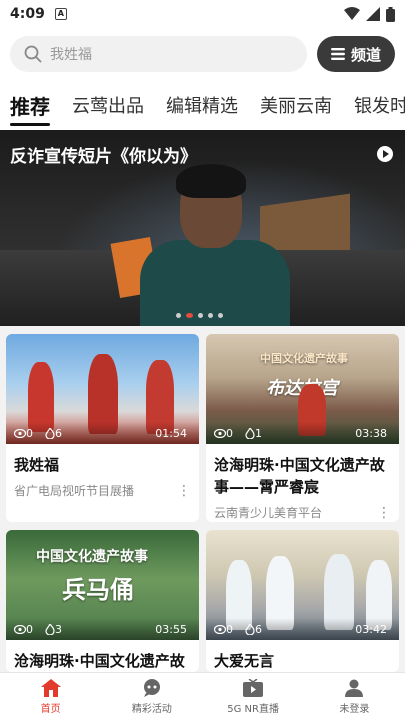 The height and width of the screenshot is (720, 405). I want to click on carousel-dot-active, so click(189, 315).